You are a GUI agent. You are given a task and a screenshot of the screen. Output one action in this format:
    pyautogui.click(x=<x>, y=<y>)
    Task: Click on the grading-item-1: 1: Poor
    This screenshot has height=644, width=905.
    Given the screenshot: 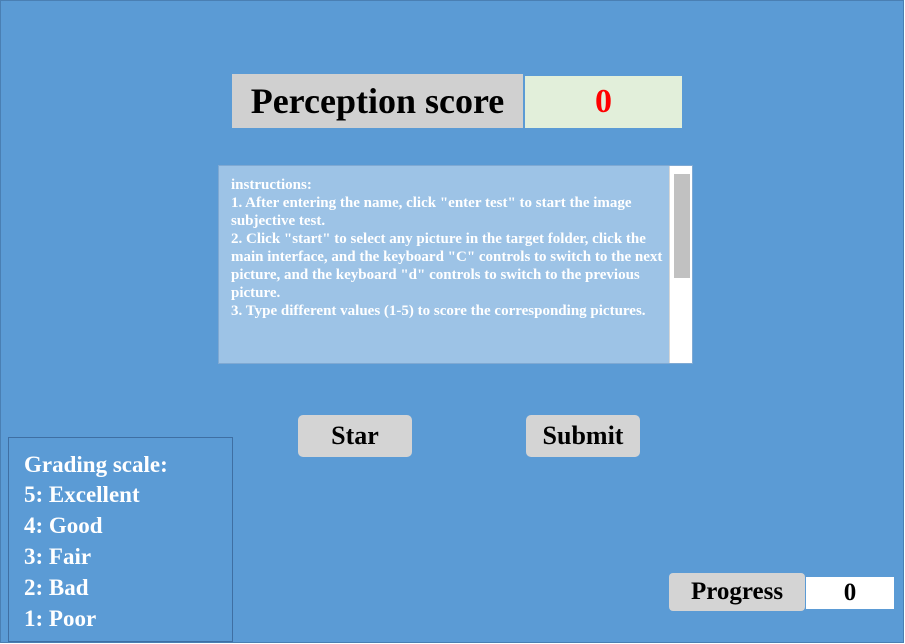 What is the action you would take?
    pyautogui.click(x=60, y=618)
    